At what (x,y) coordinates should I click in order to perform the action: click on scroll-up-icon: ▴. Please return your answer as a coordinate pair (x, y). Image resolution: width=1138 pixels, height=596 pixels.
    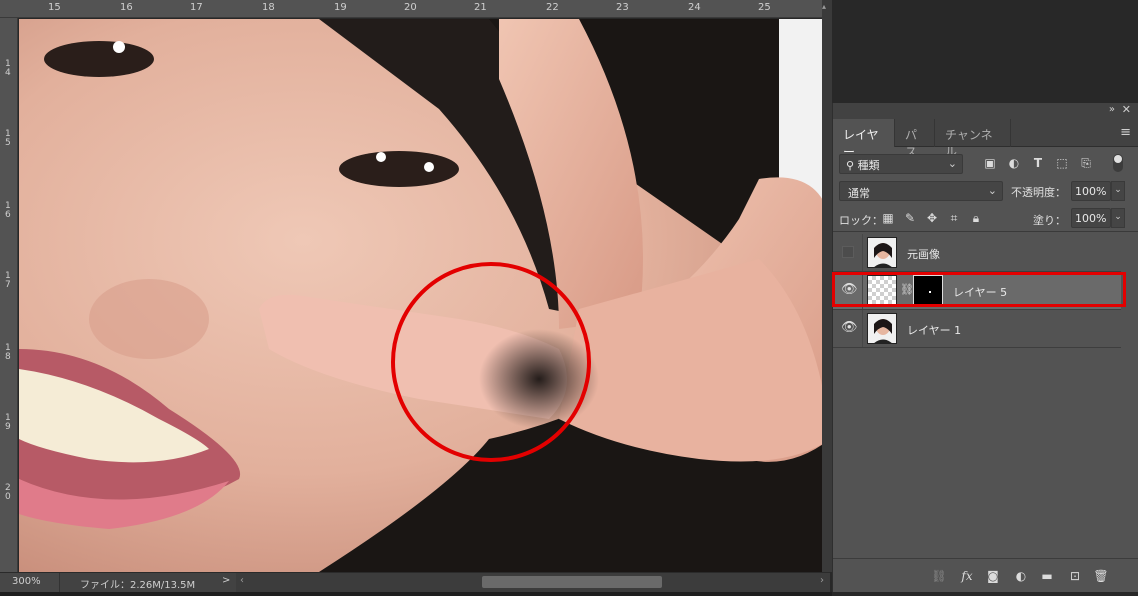
    Looking at the image, I should click on (824, 6).